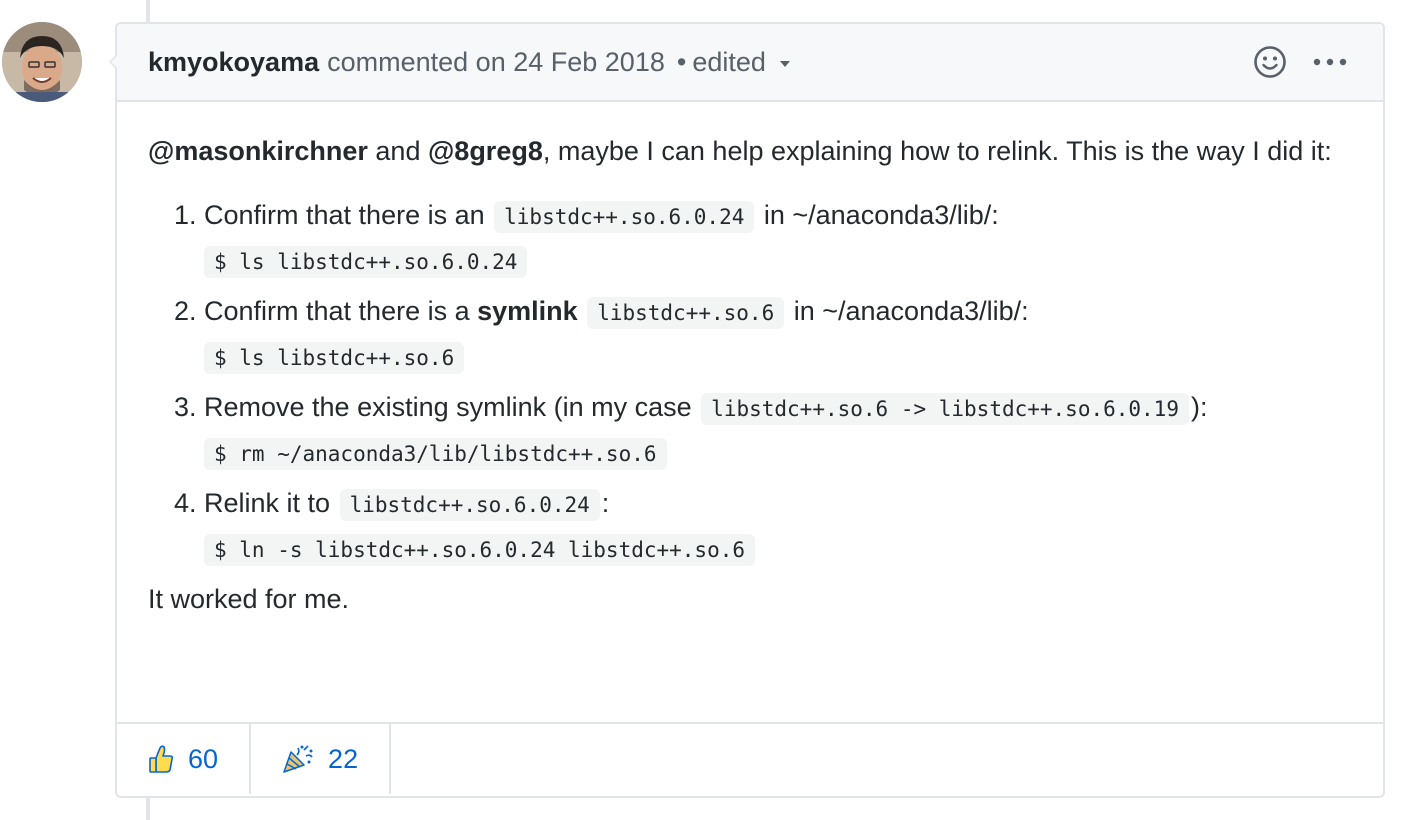  What do you see at coordinates (249, 599) in the screenshot?
I see `closing-paragraph: It worked for me.` at bounding box center [249, 599].